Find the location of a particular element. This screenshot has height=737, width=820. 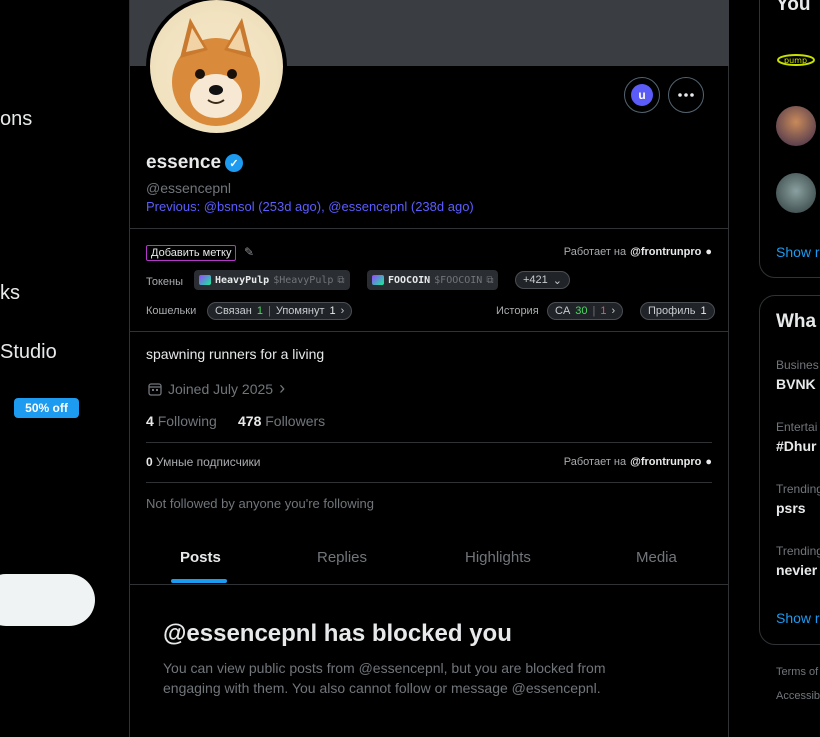

footer-terms-link: Terms of is located at coordinates (797, 672).